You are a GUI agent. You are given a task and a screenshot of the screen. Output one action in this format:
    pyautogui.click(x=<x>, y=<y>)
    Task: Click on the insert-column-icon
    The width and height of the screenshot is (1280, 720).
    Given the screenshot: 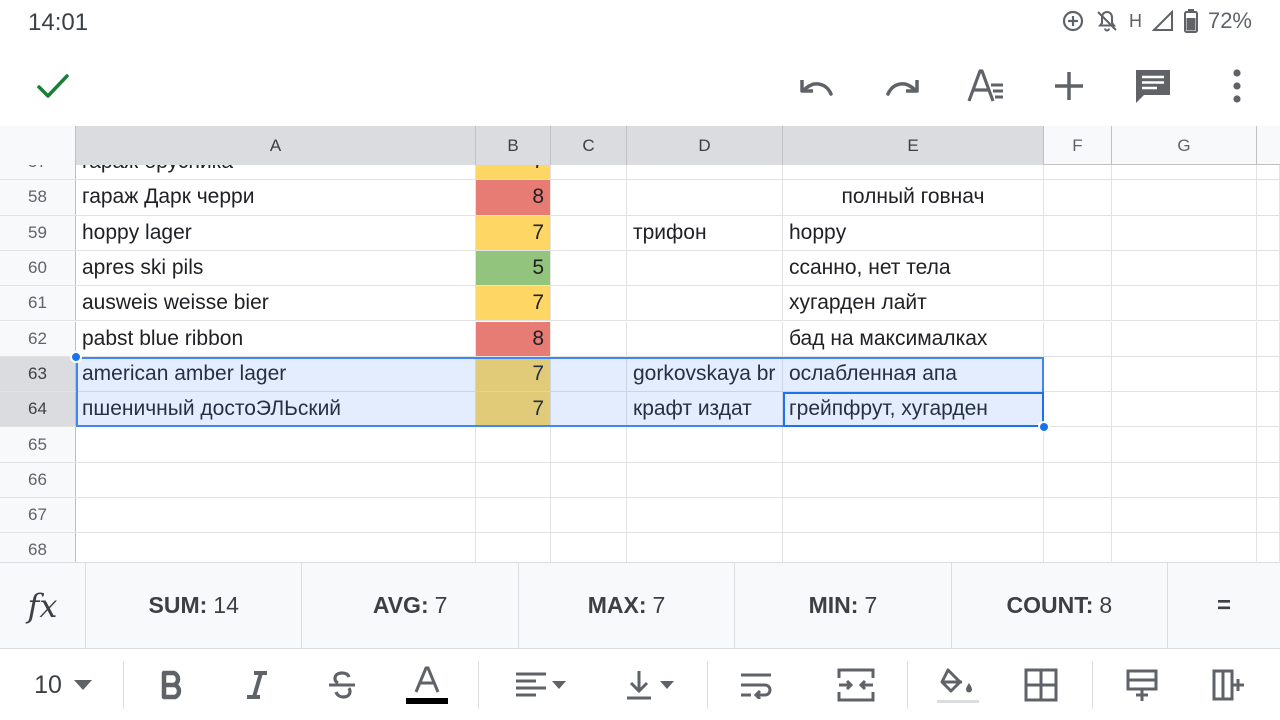 What is the action you would take?
    pyautogui.click(x=1228, y=685)
    